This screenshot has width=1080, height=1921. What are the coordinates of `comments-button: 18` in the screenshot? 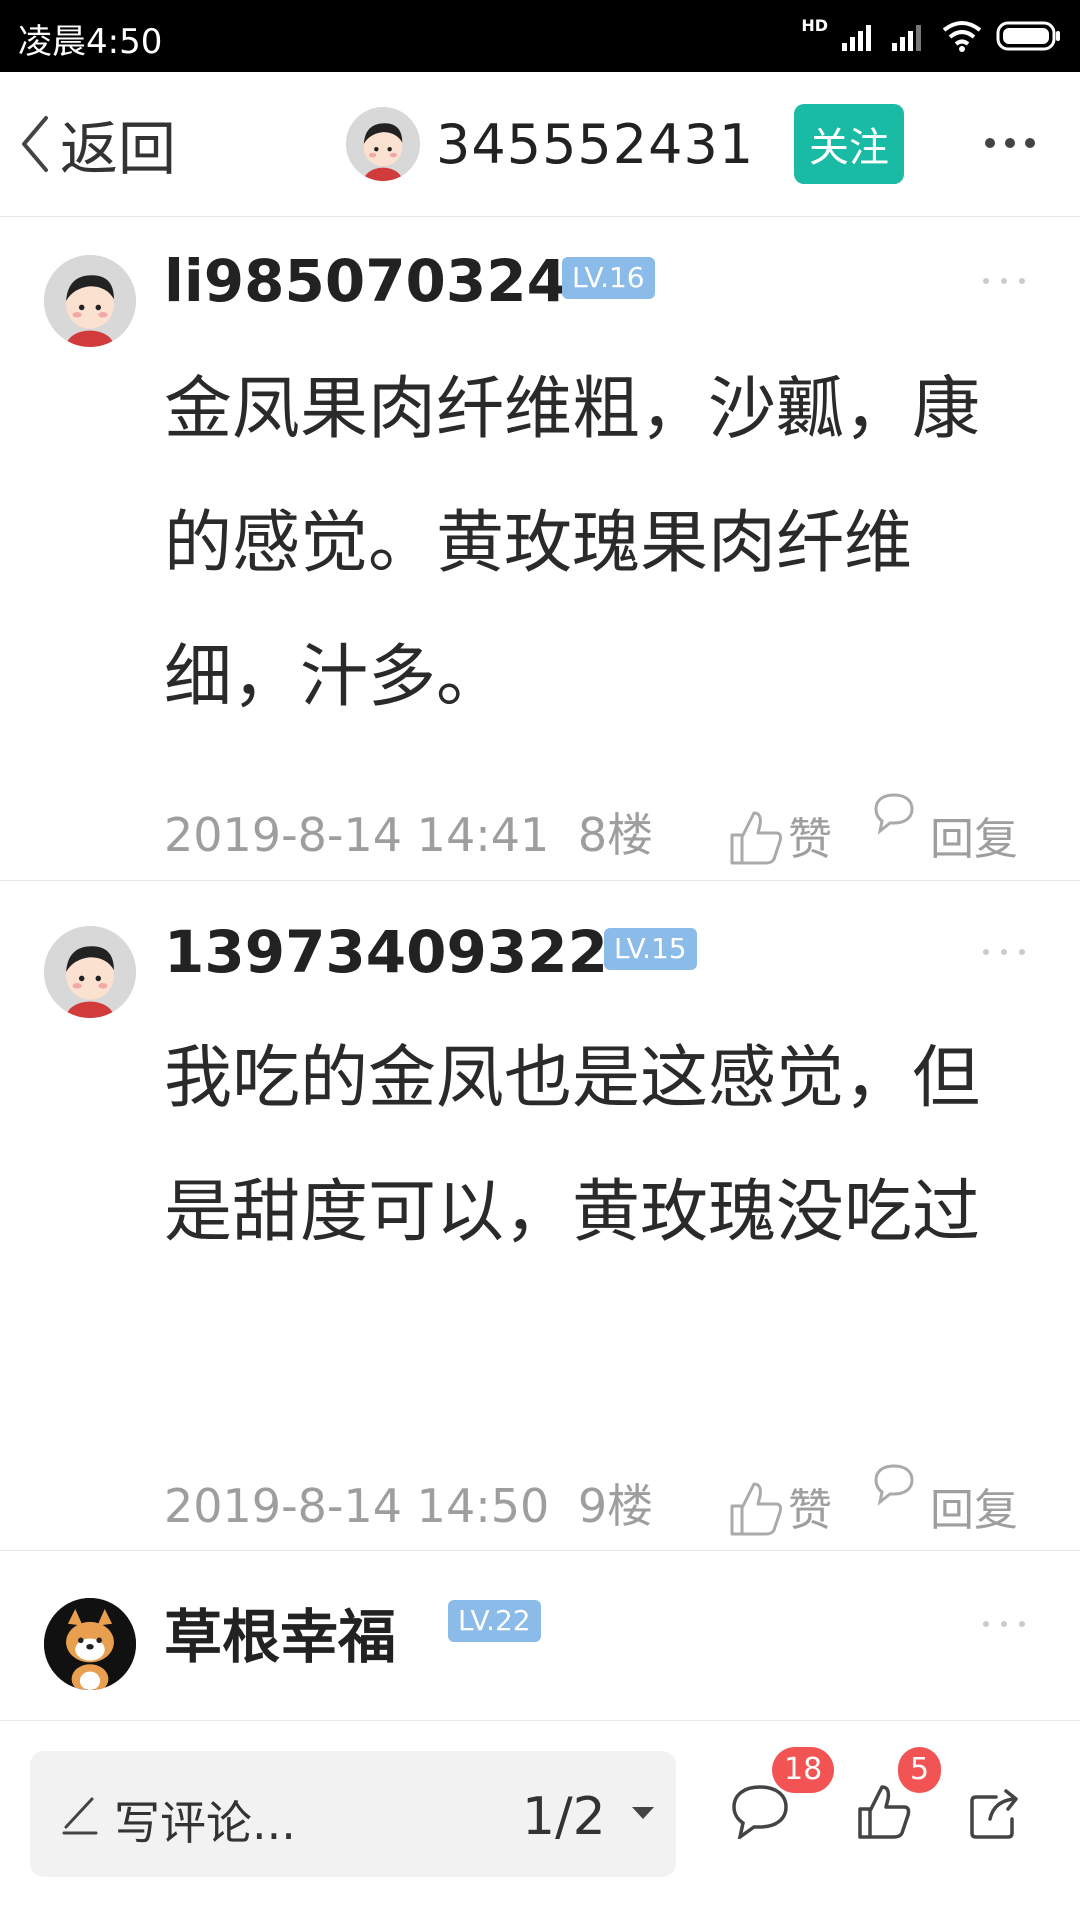 It's located at (782, 1796).